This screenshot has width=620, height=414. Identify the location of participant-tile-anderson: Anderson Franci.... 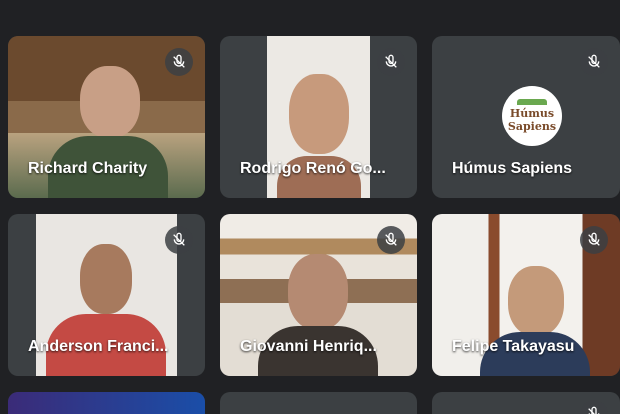
(106, 295).